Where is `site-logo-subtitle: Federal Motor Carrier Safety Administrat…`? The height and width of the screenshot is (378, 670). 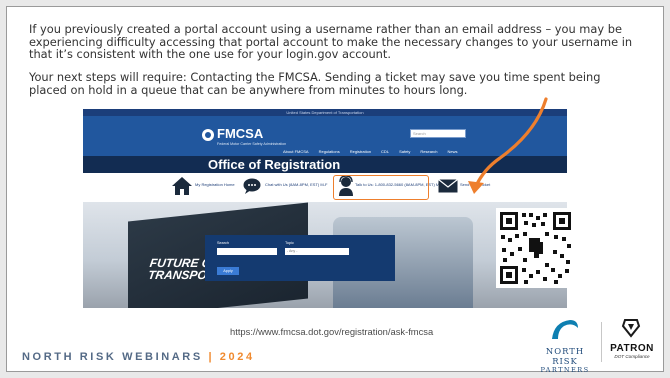
site-logo-subtitle: Federal Motor Carrier Safety Administrat… is located at coordinates (252, 144).